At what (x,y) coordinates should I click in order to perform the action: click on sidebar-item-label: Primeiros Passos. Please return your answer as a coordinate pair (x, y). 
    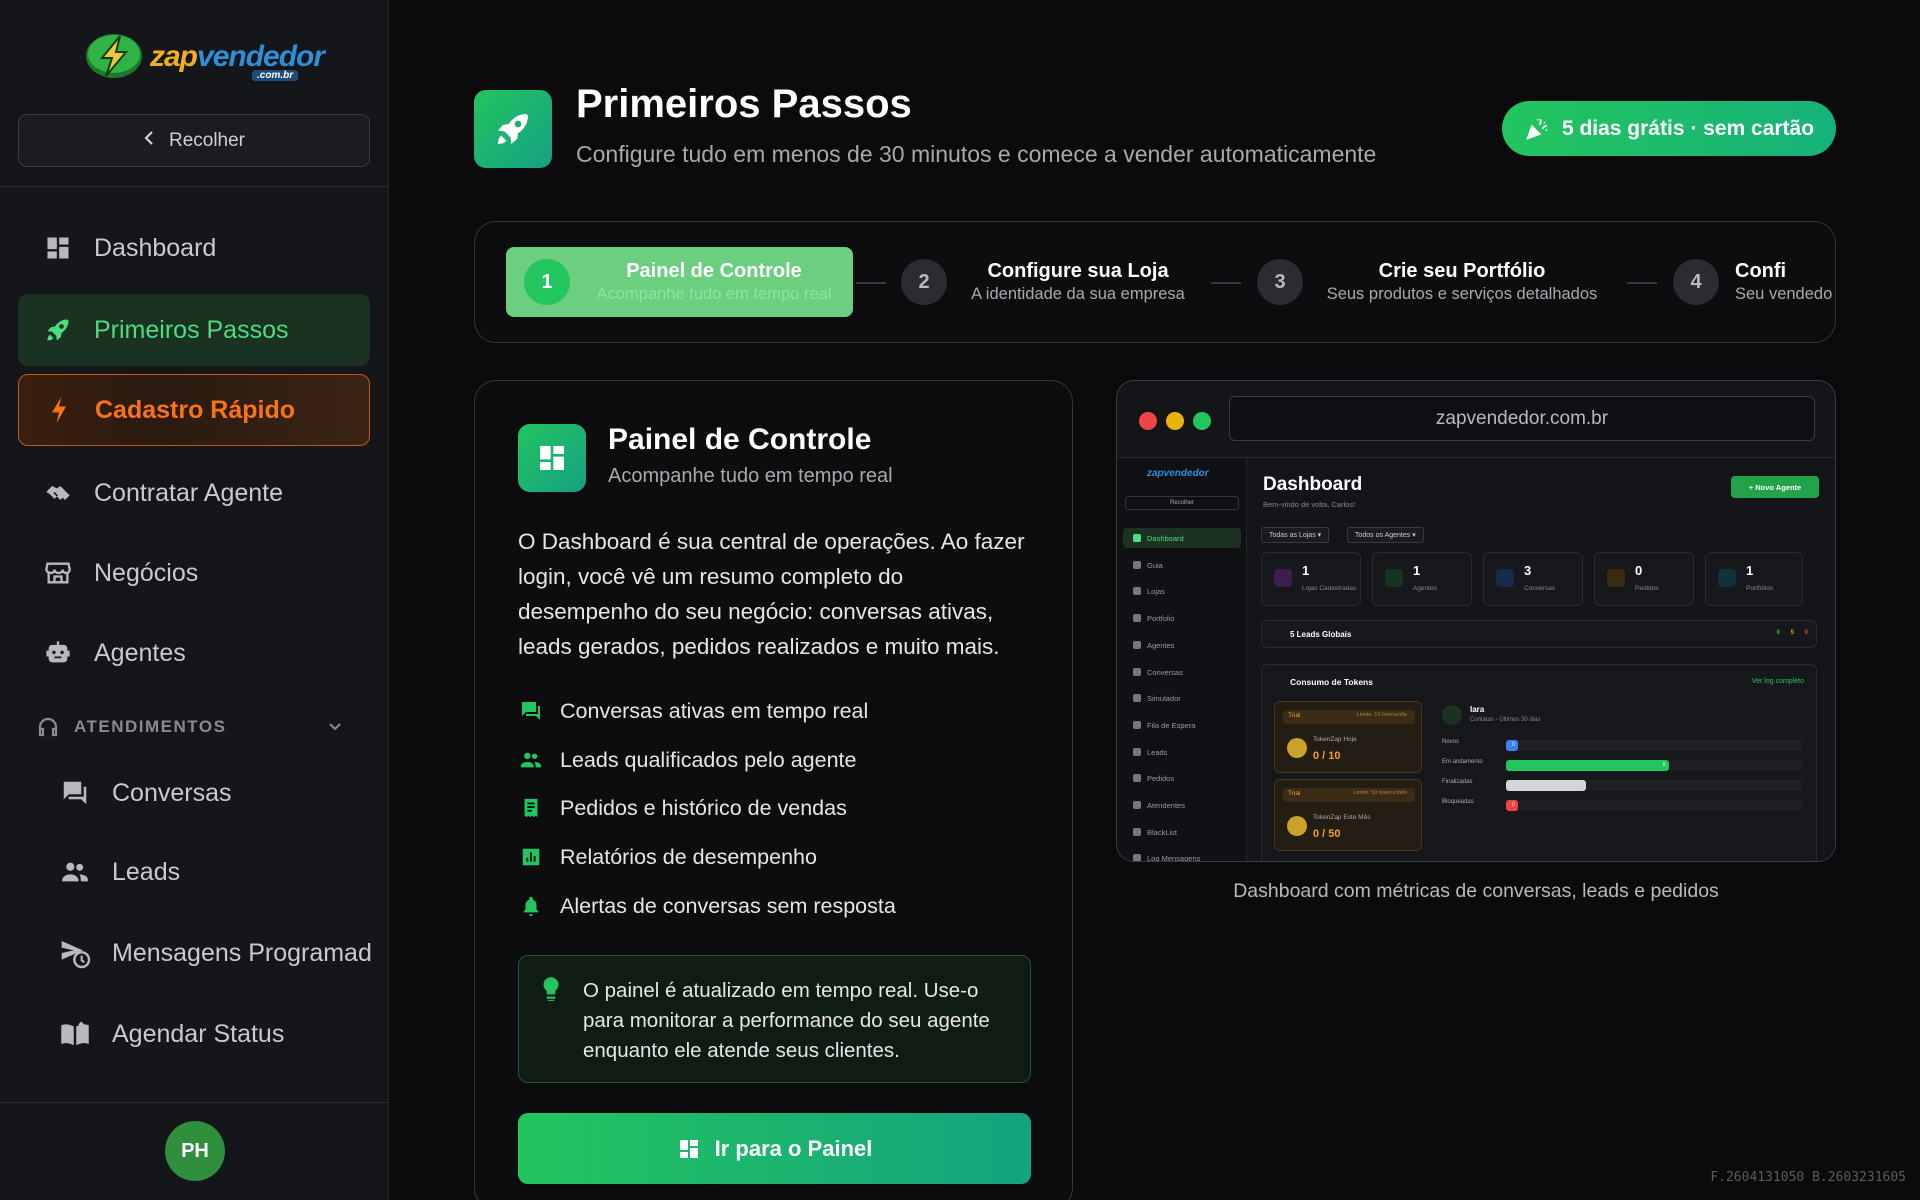
    Looking at the image, I should click on (191, 329).